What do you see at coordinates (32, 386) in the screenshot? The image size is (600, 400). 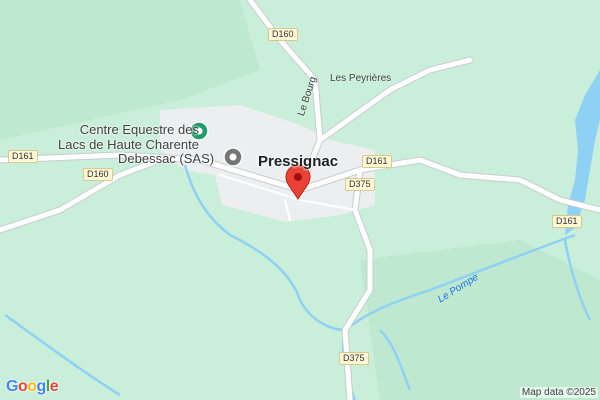 I see `google-logo: Google` at bounding box center [32, 386].